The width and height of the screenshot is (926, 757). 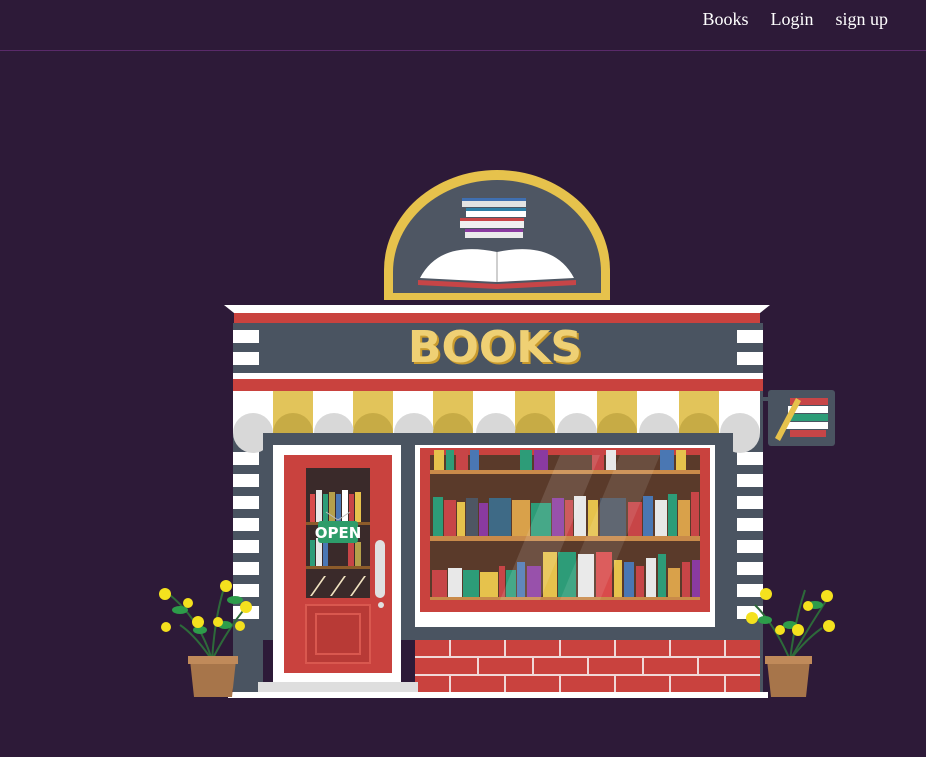 What do you see at coordinates (587, 666) in the screenshot?
I see `brick-base` at bounding box center [587, 666].